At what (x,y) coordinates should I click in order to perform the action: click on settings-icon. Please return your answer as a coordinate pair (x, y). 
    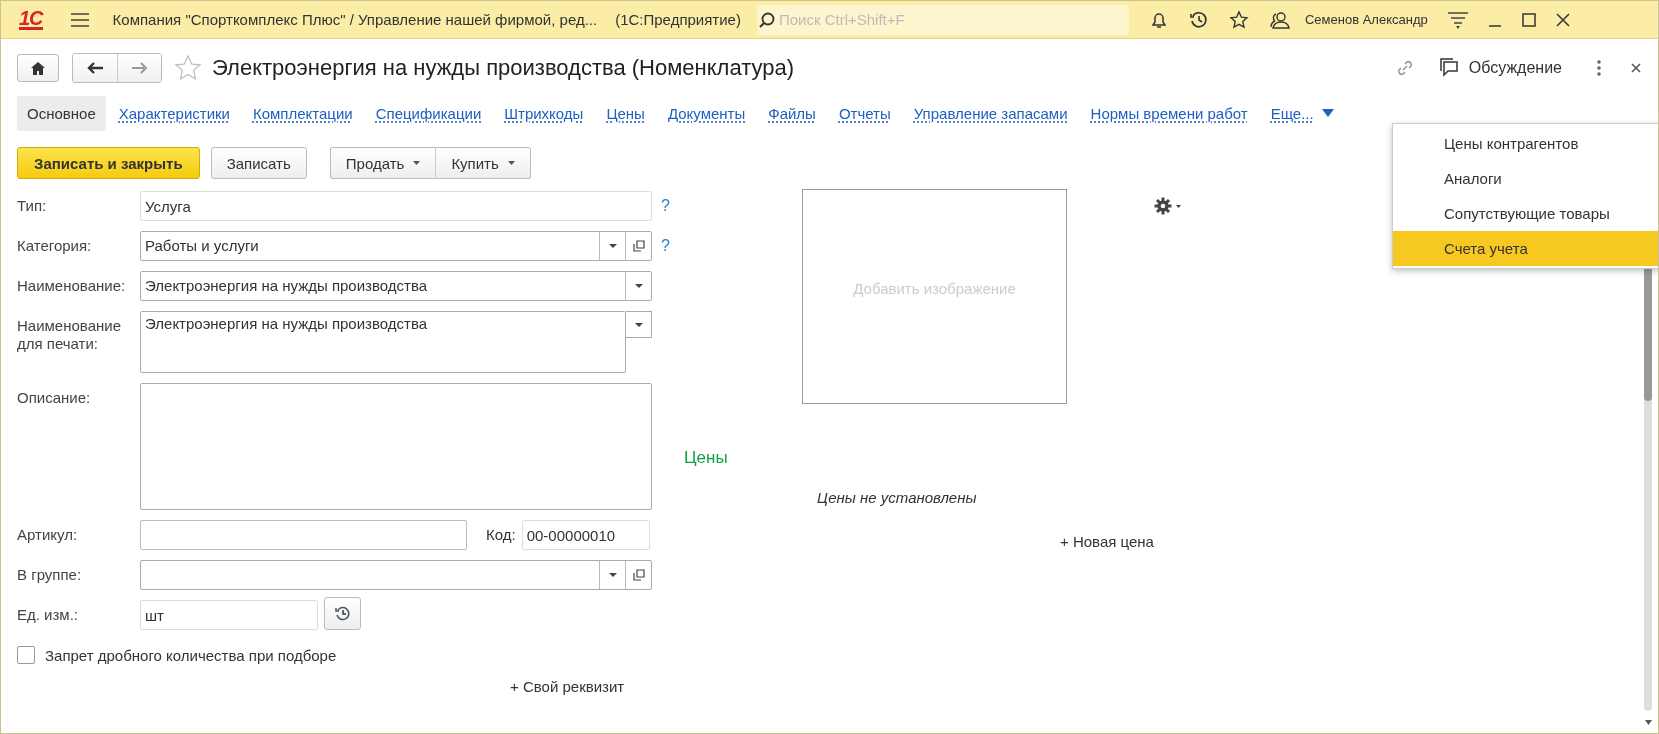
    Looking at the image, I should click on (1457, 19).